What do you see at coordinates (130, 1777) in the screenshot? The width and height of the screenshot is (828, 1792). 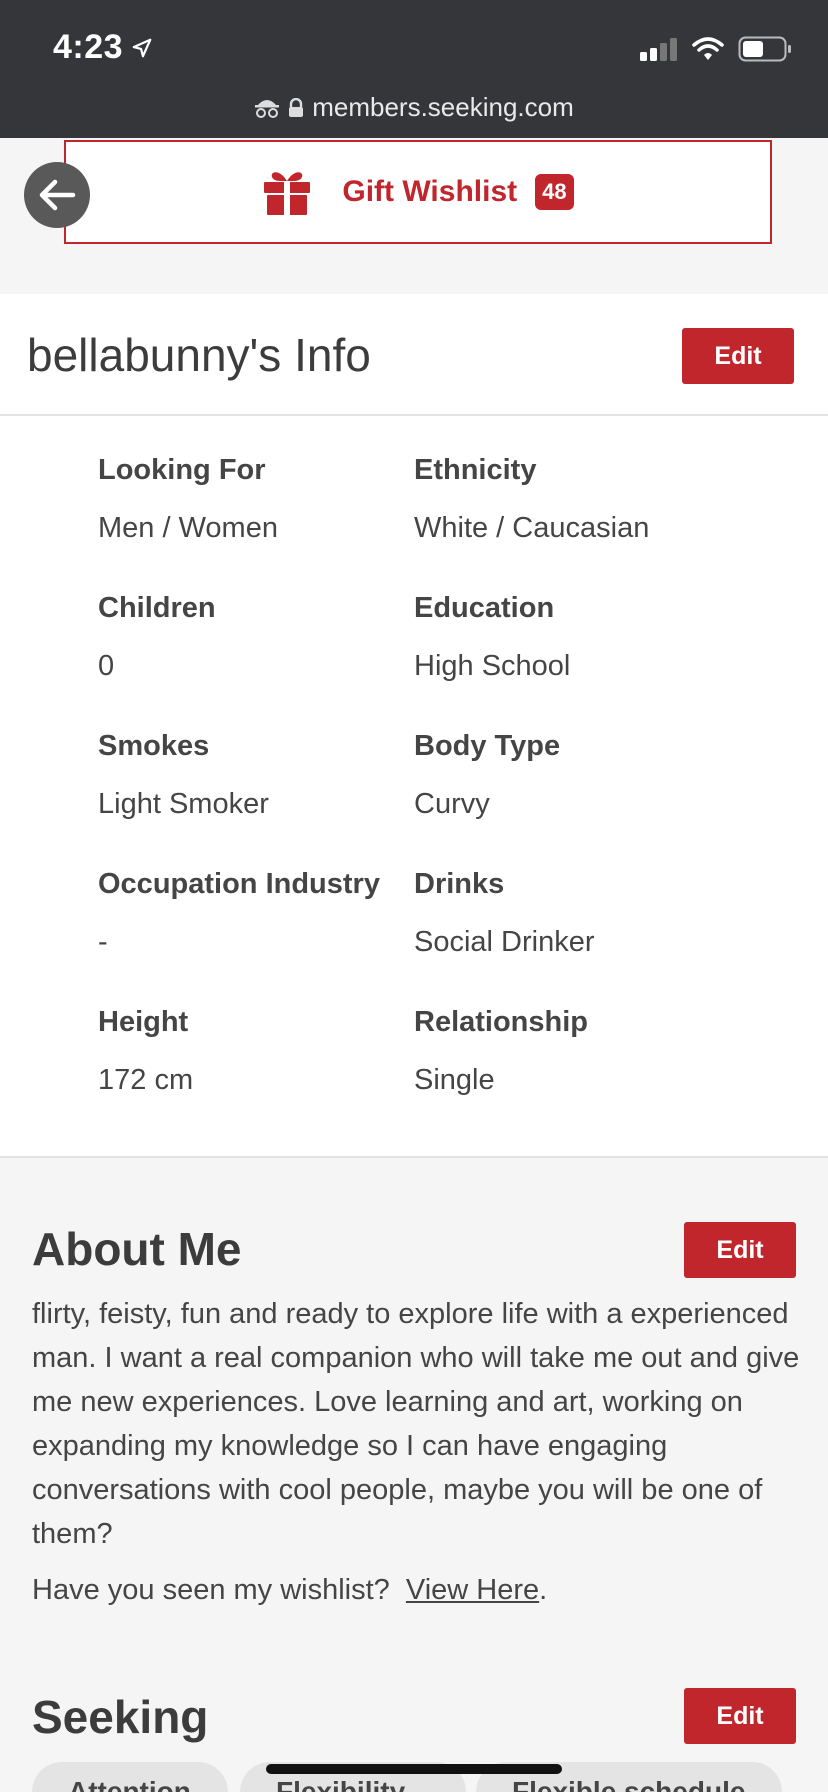 I see `seeking-chip: Attention` at bounding box center [130, 1777].